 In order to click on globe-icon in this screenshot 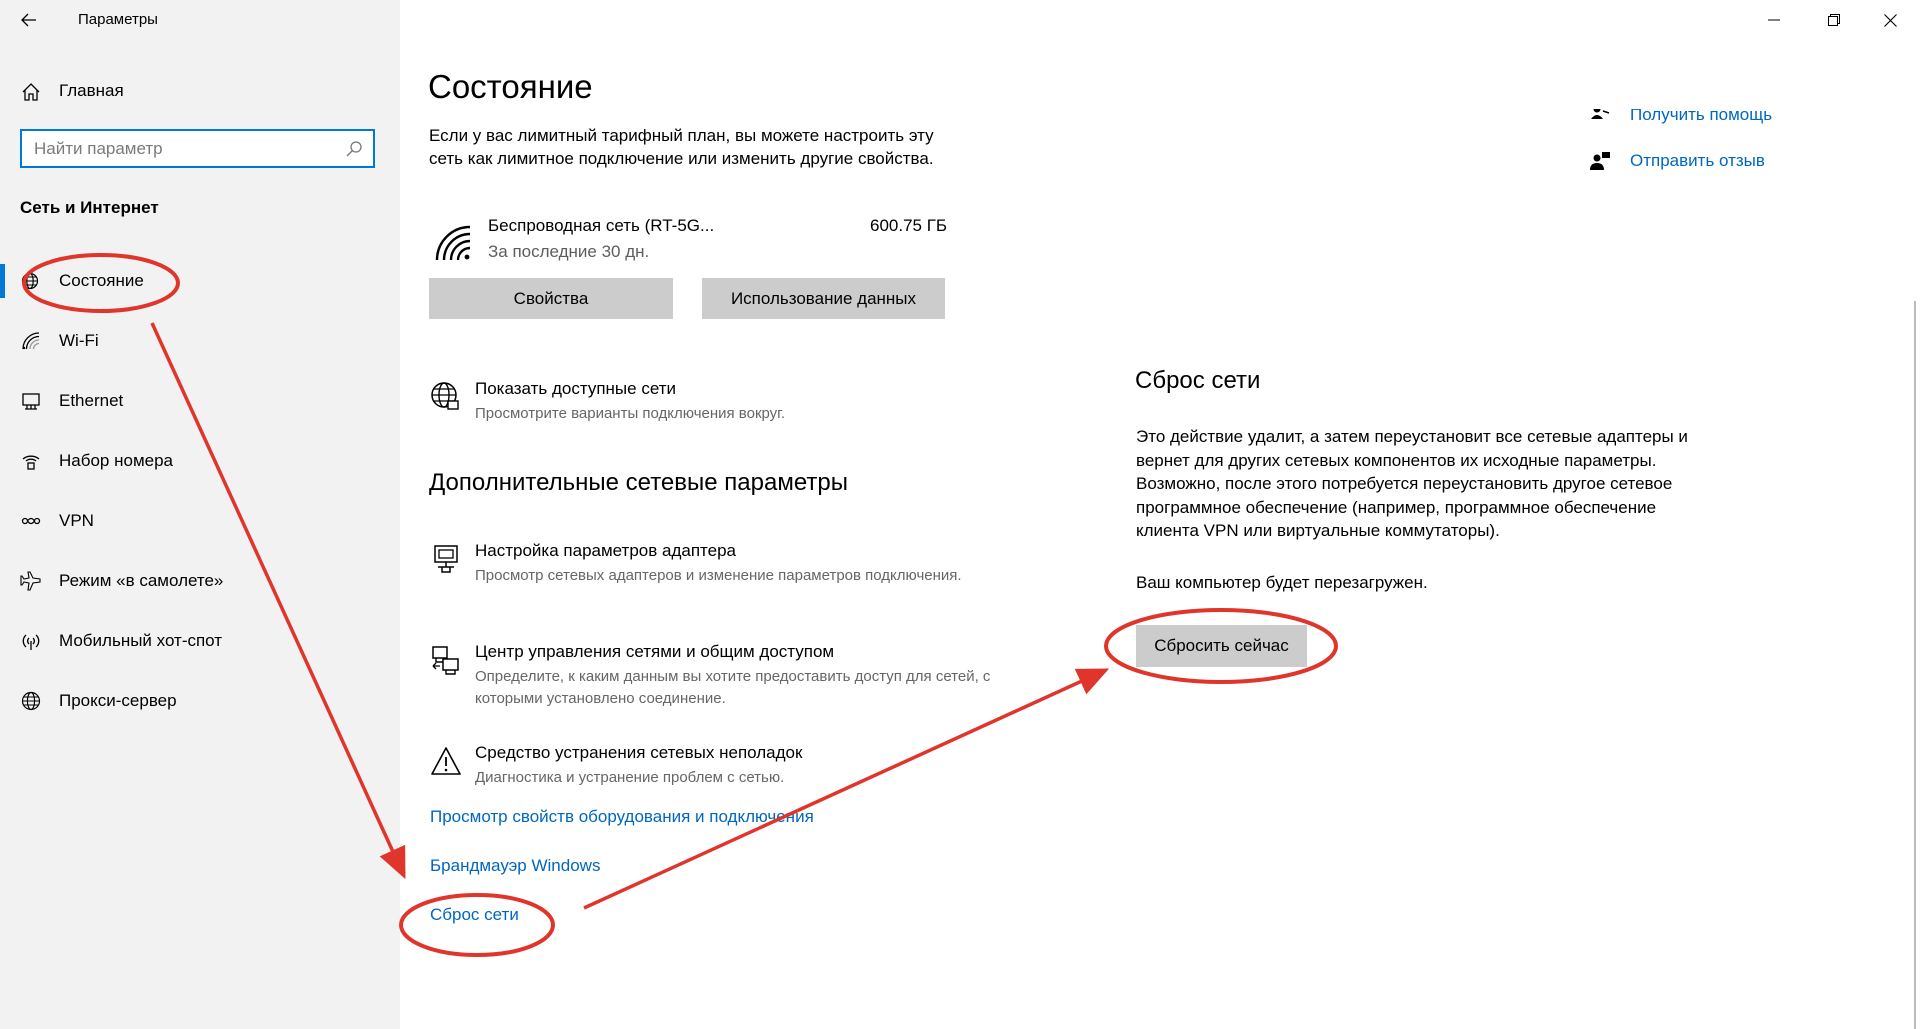, I will do `click(31, 701)`.